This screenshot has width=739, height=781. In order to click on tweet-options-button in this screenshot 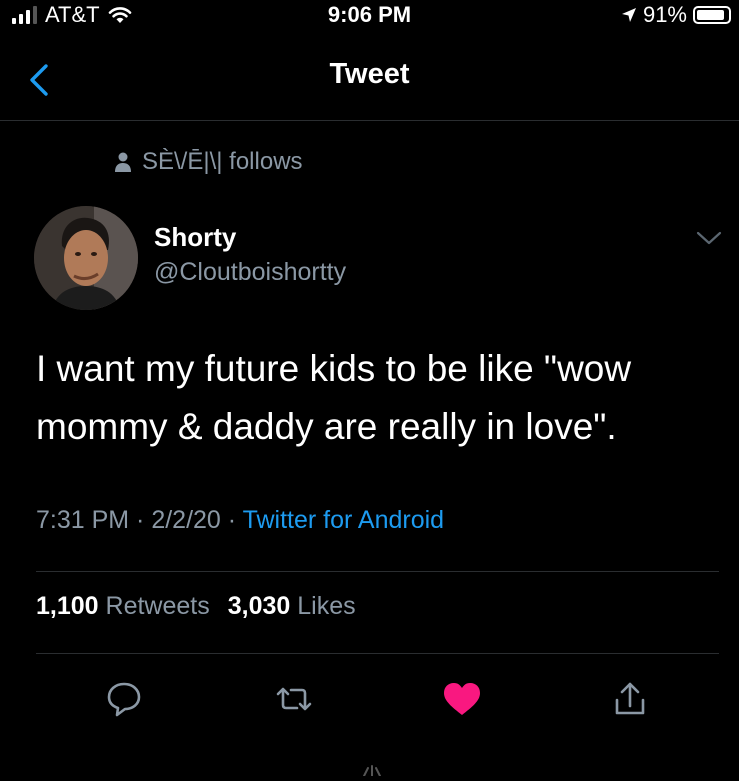, I will do `click(709, 238)`.